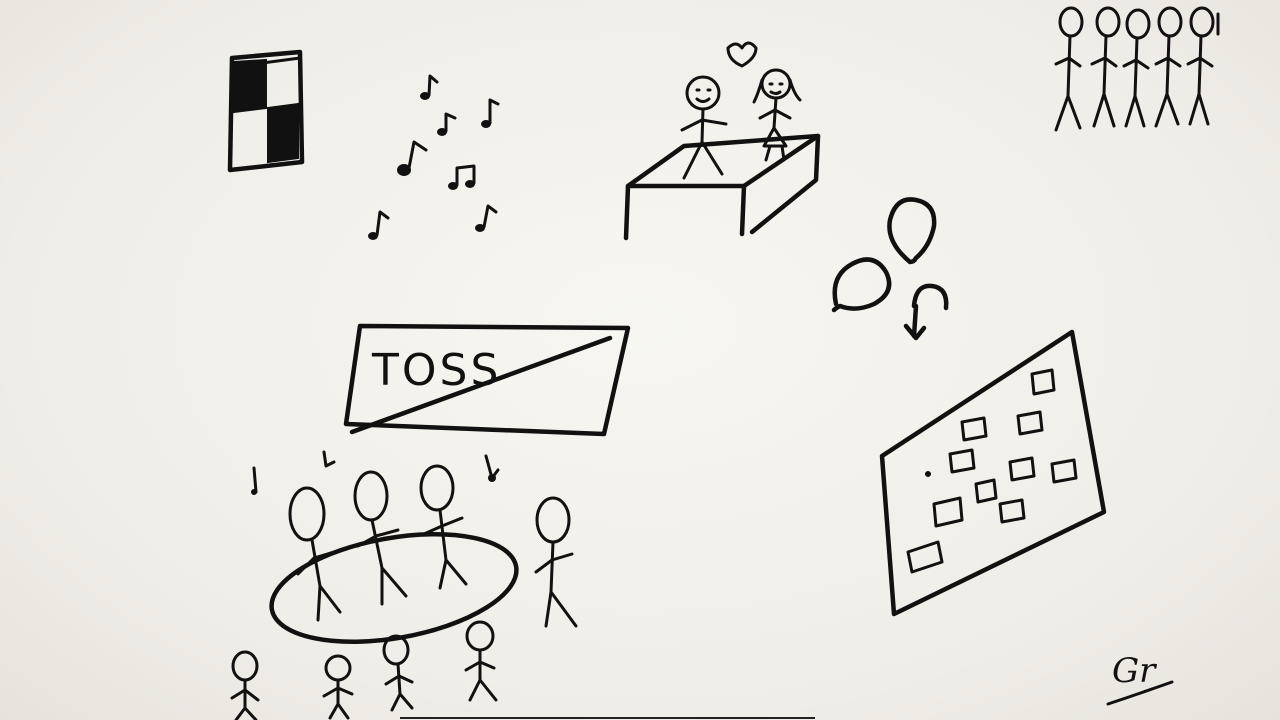 The image size is (1280, 720). What do you see at coordinates (266, 111) in the screenshot?
I see `speaker-icon` at bounding box center [266, 111].